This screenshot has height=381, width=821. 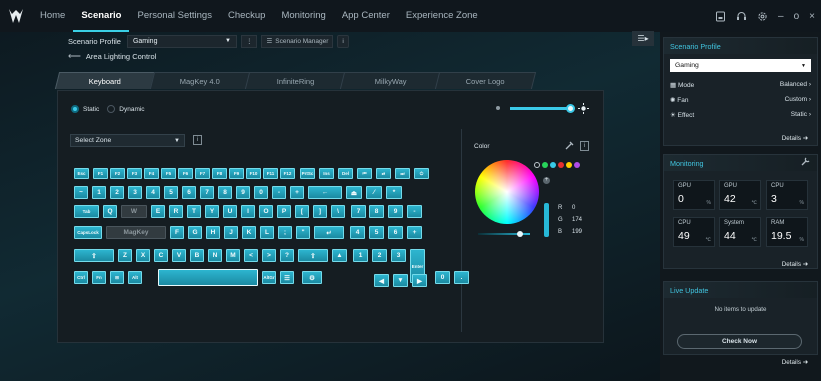 What do you see at coordinates (213, 232) in the screenshot?
I see `key-r4-4: H` at bounding box center [213, 232].